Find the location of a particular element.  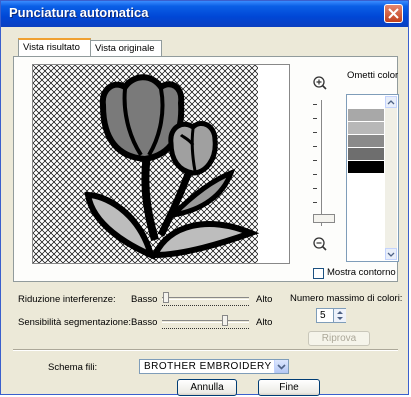

tab-result-label: Vista risultato is located at coordinates (51, 47).